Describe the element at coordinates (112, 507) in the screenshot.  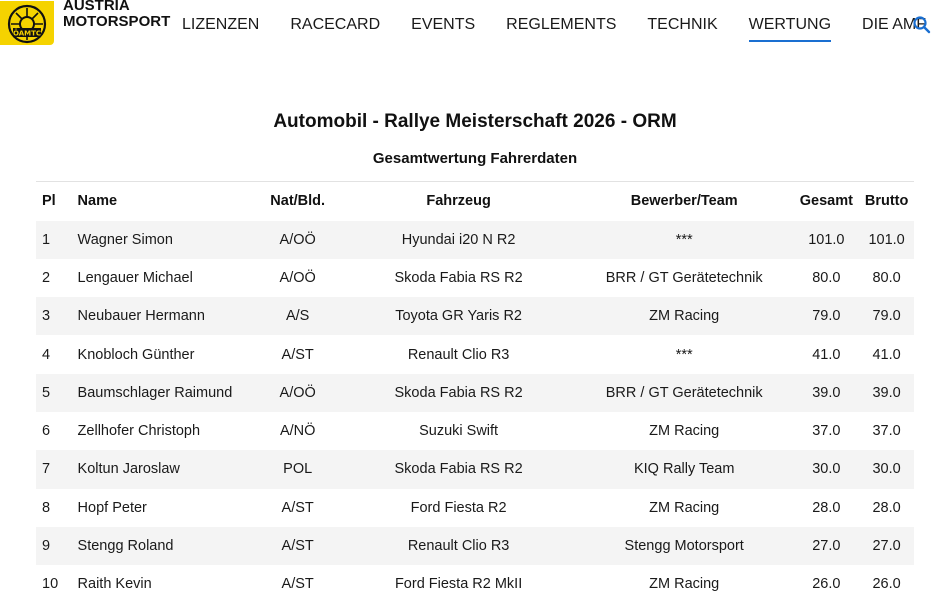
I see `cell-name: Hopf Peter` at that location.